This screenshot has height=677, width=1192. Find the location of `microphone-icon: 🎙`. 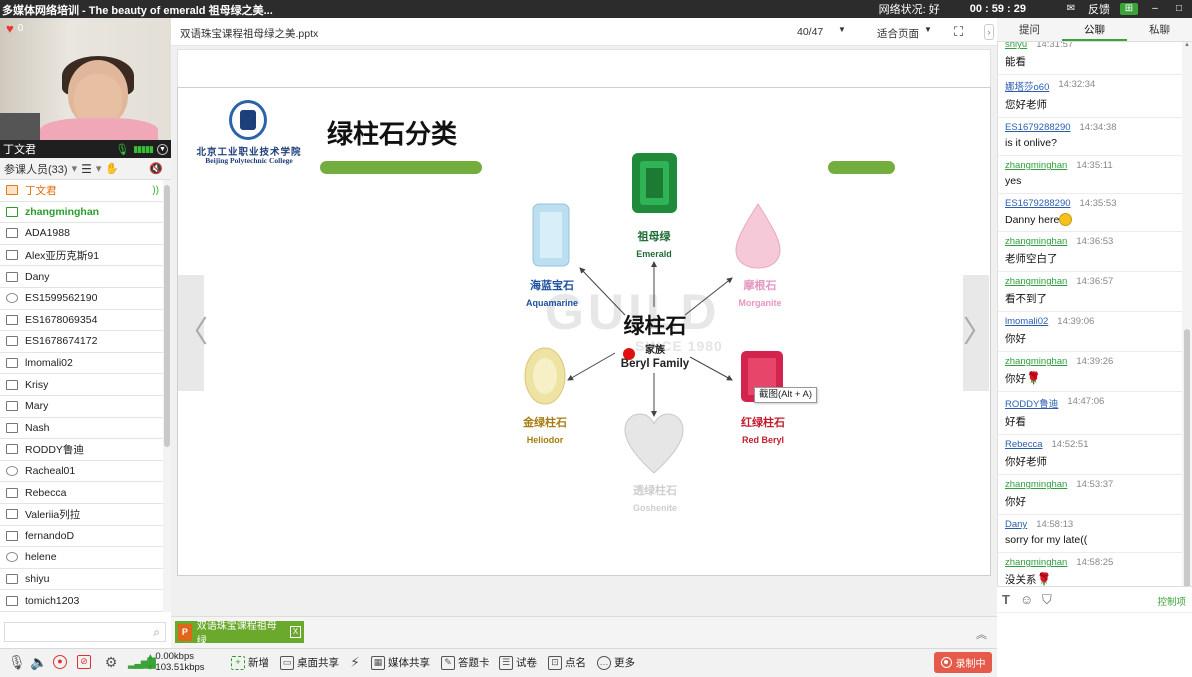

microphone-icon: 🎙 is located at coordinates (122, 149).